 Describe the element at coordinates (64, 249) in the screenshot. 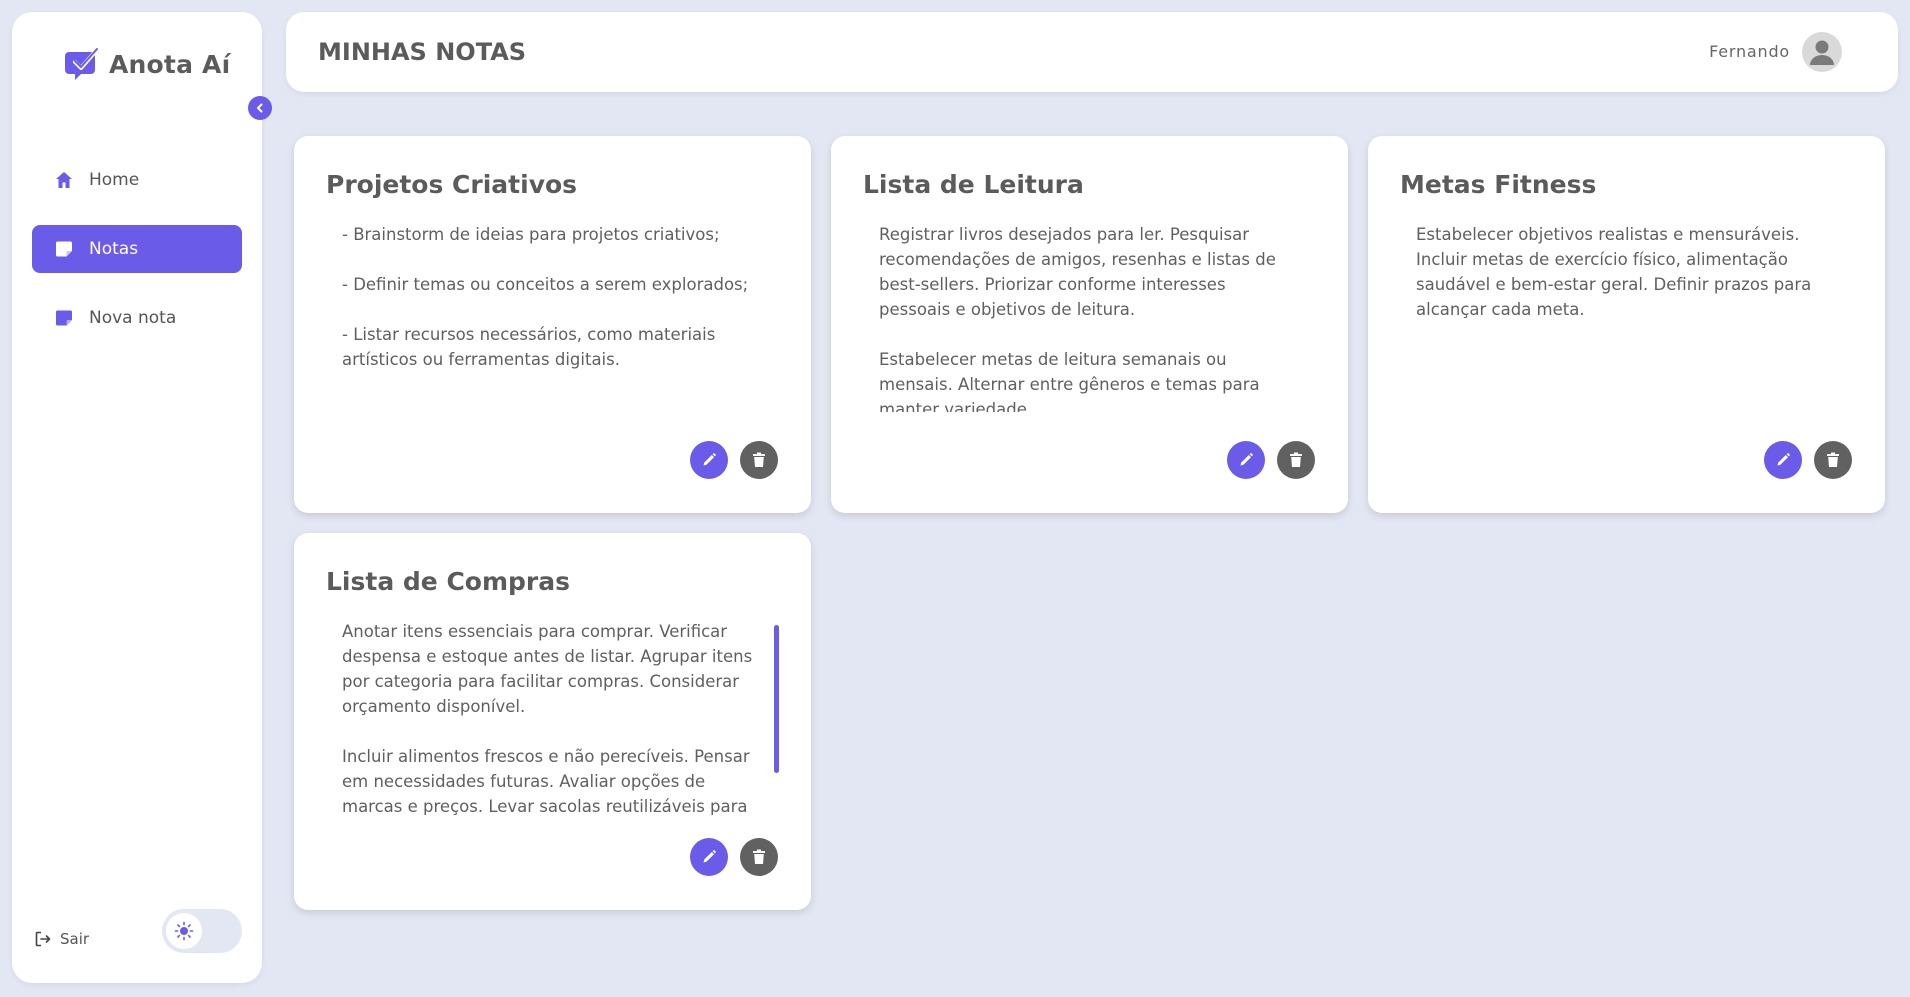

I see `note-icon` at that location.